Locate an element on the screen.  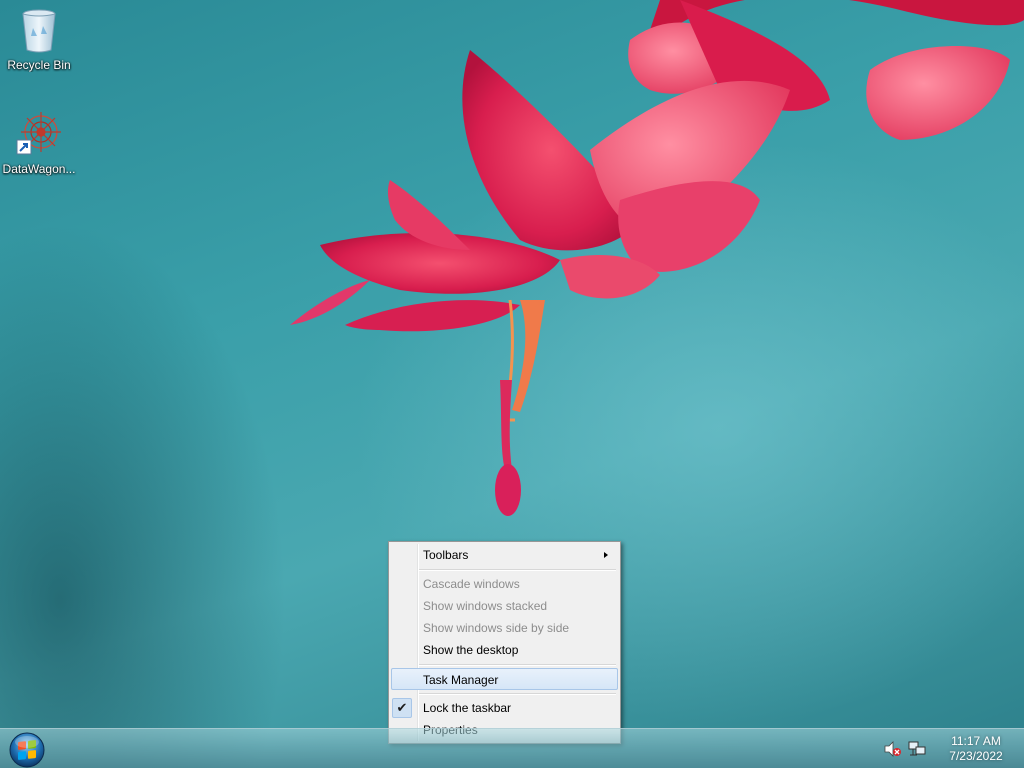
windows-start-orb-icon is located at coordinates (27, 750).